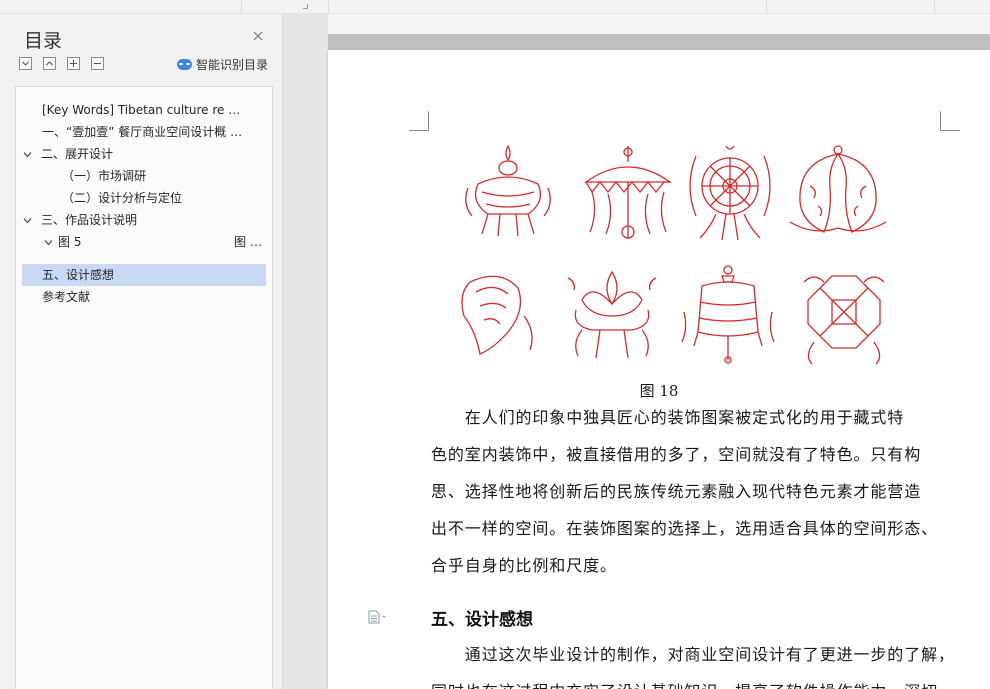 This screenshot has width=990, height=689. What do you see at coordinates (144, 275) in the screenshot?
I see `toc-item: 五、设计感想` at bounding box center [144, 275].